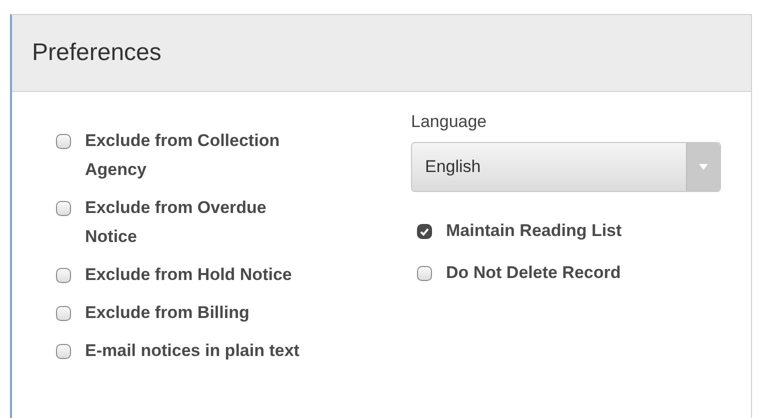  What do you see at coordinates (192, 351) in the screenshot?
I see `checkbox-label: E-mail notices in plain text` at bounding box center [192, 351].